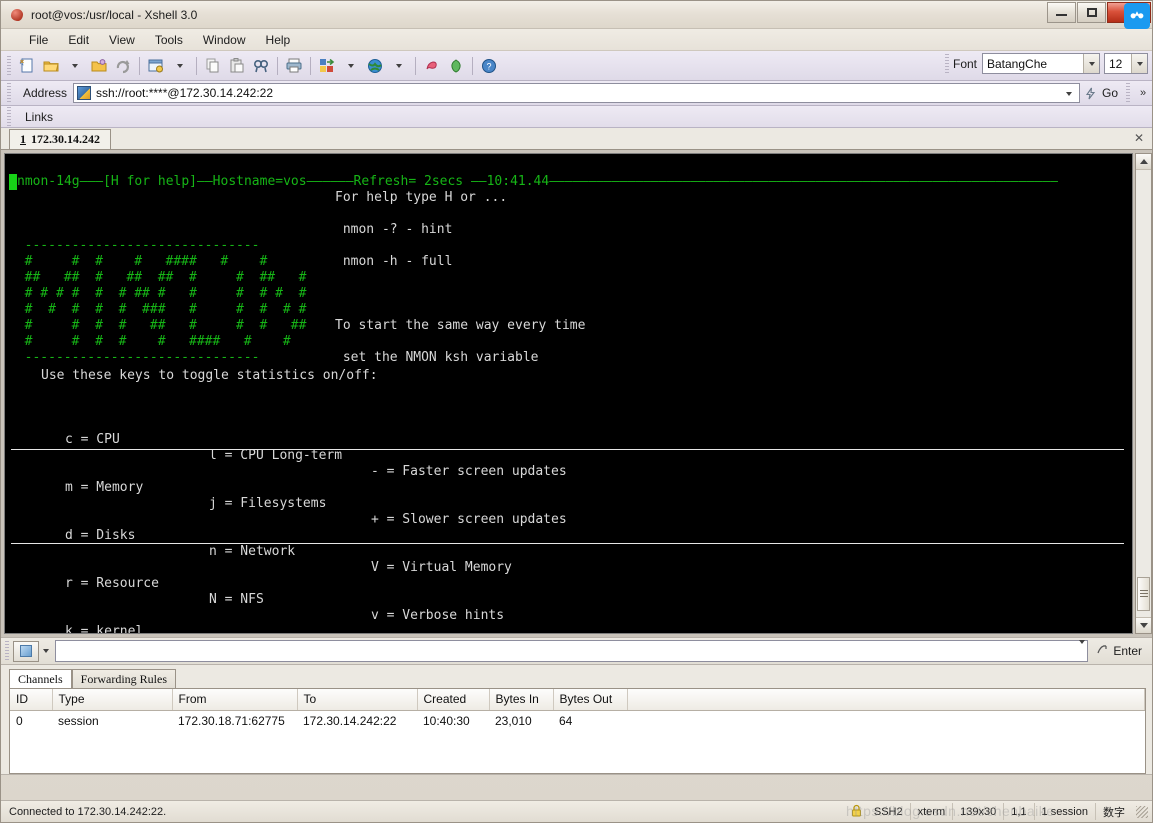  I want to click on channels-panel-tabs: Channels Forwarding Rules, so click(577, 678).